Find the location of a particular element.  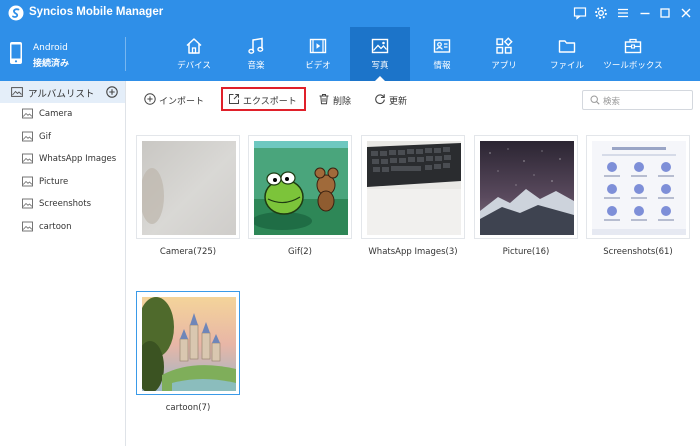

camera-photo-thumbnail is located at coordinates (189, 188).